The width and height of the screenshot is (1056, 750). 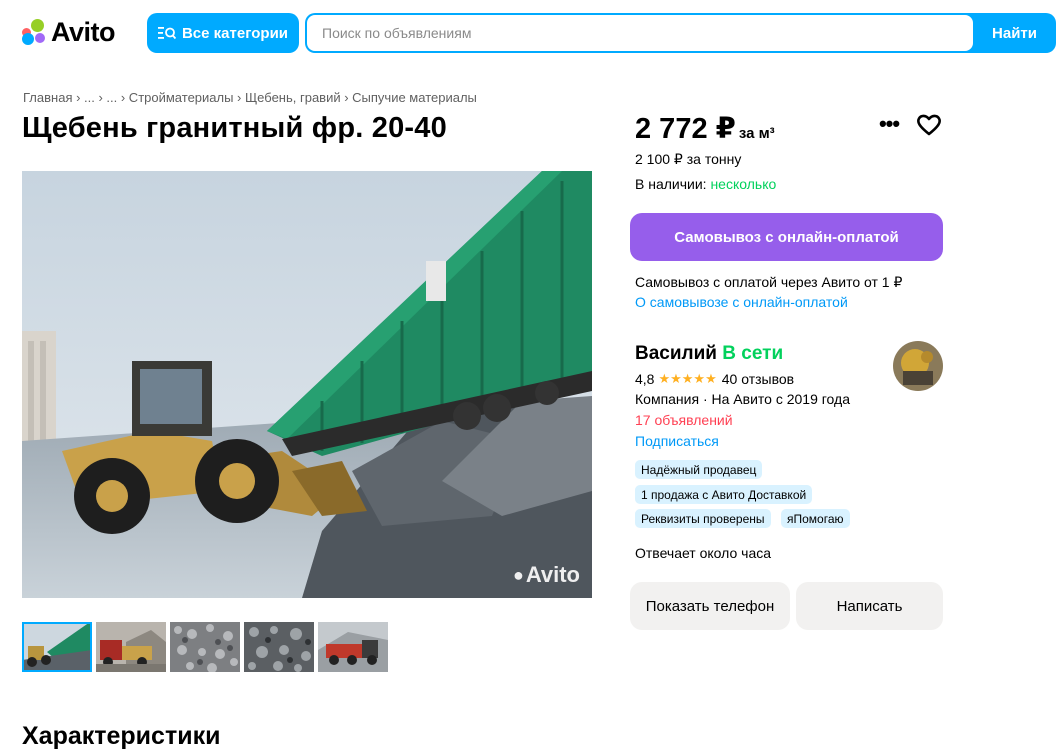 What do you see at coordinates (1014, 33) in the screenshot?
I see `find-button: Найти` at bounding box center [1014, 33].